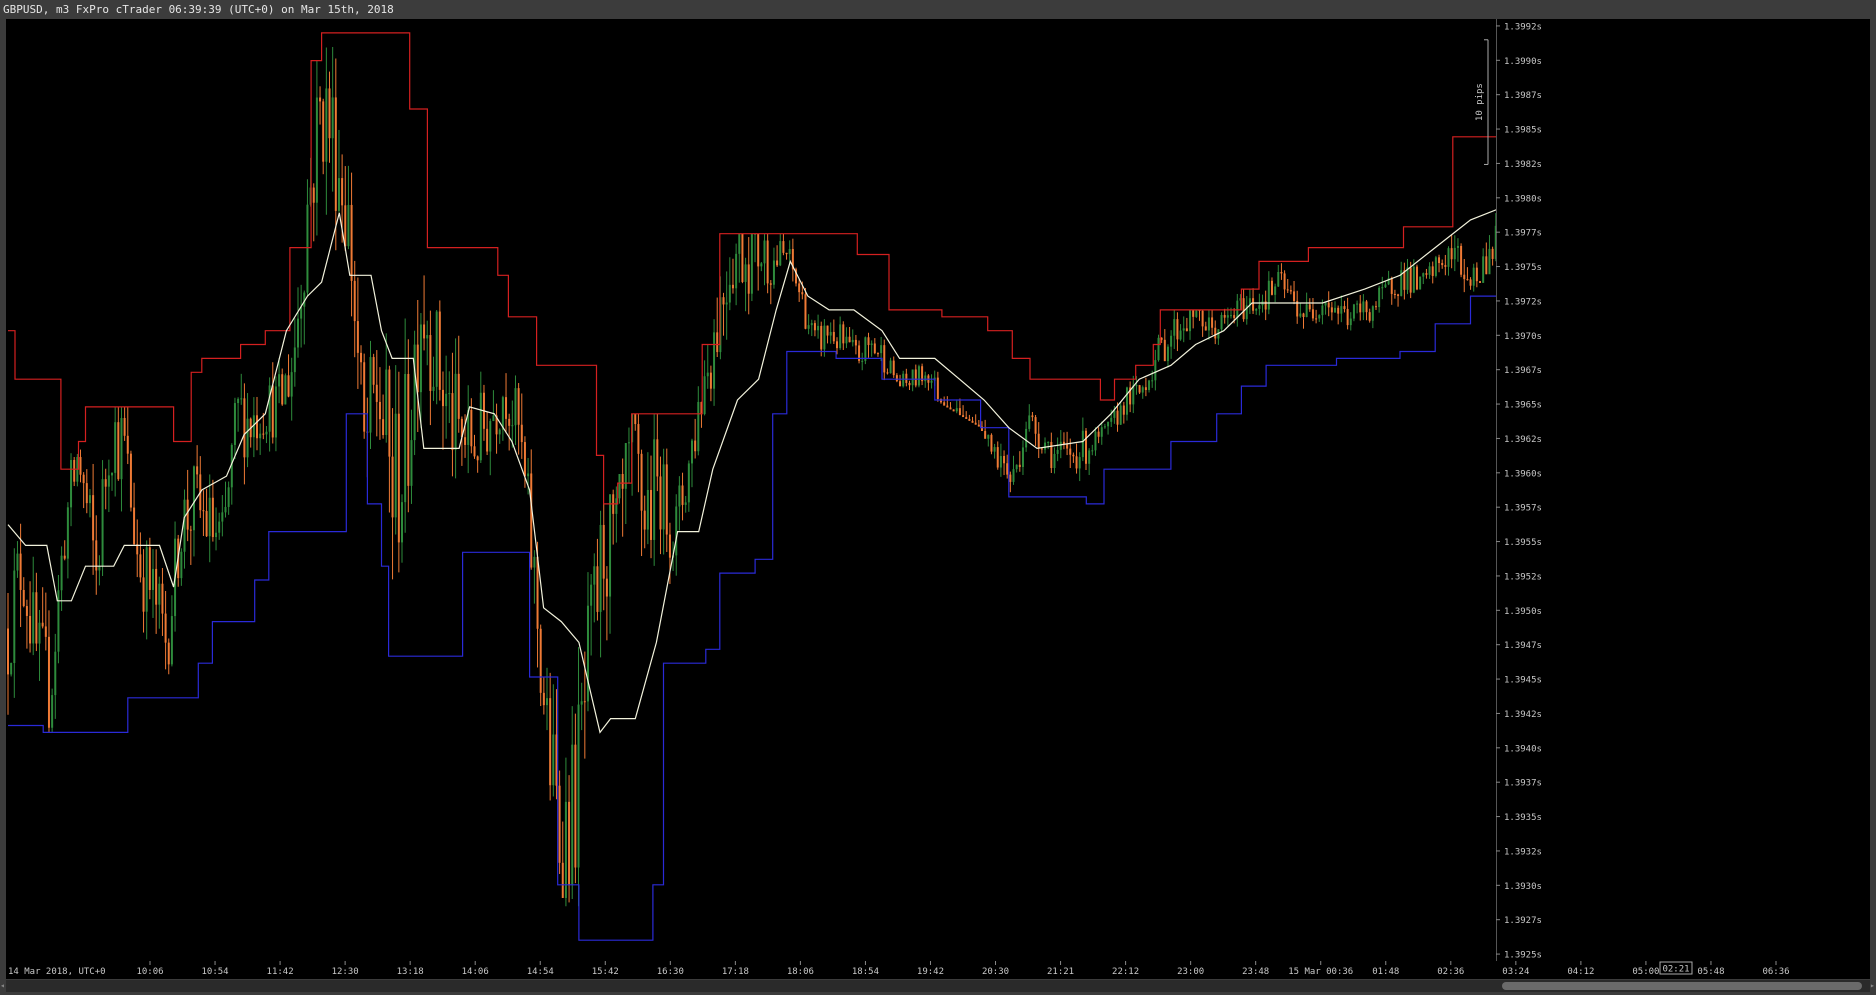 The height and width of the screenshot is (995, 1876). What do you see at coordinates (605, 972) in the screenshot?
I see `time-tick-label: 15:42` at bounding box center [605, 972].